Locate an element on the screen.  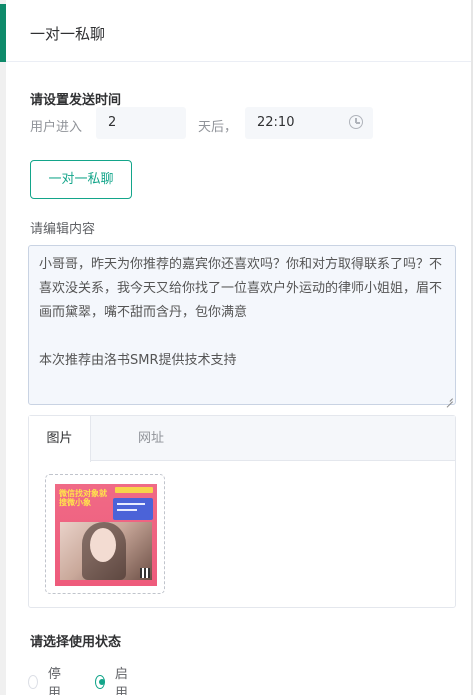
resize-handle-icon is located at coordinates (449, 398).